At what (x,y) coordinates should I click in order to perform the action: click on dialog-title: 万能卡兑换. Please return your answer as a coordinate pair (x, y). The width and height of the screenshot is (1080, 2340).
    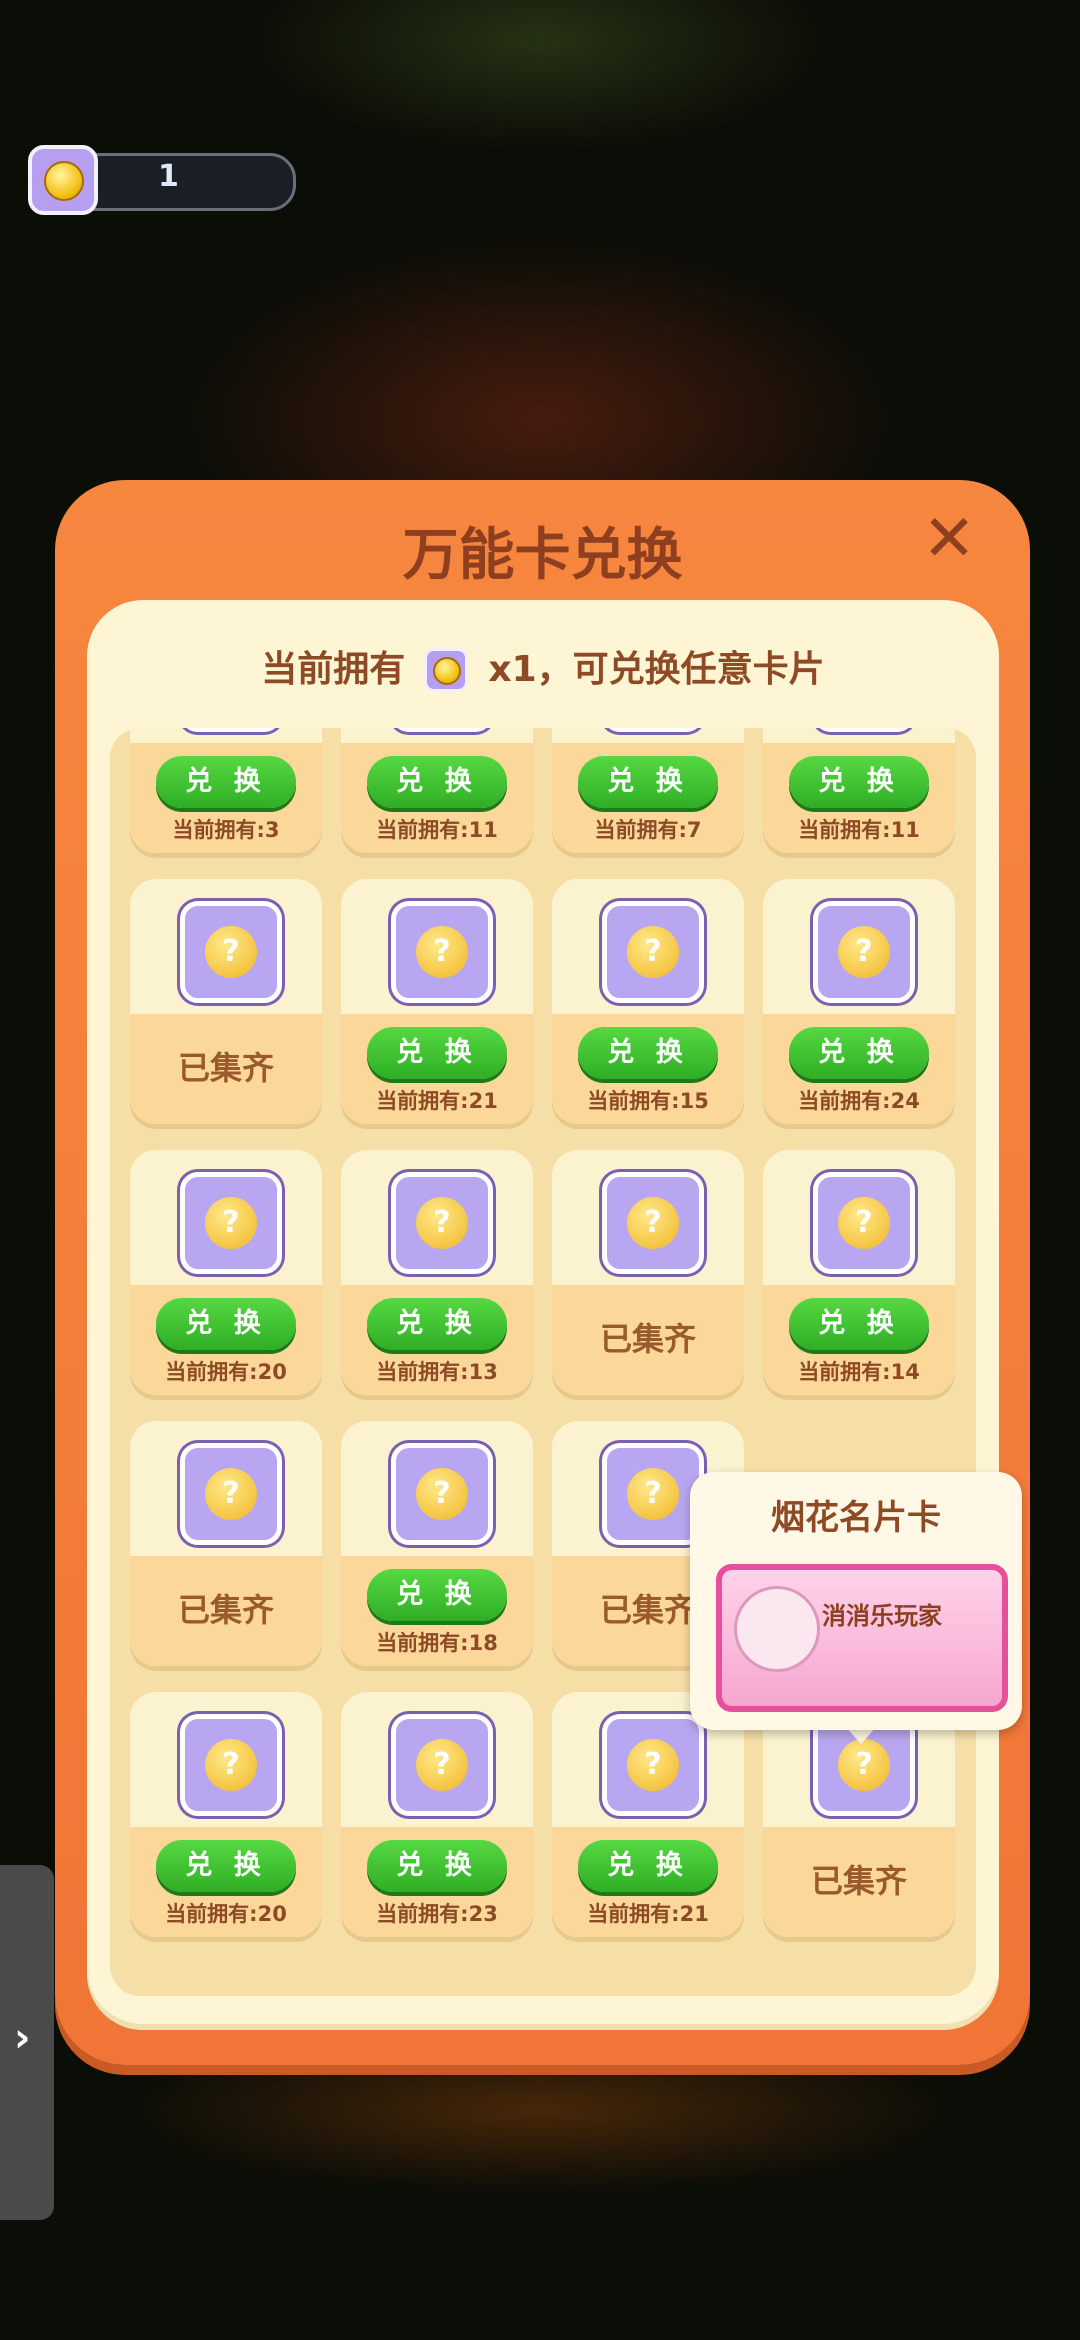
    Looking at the image, I should click on (542, 555).